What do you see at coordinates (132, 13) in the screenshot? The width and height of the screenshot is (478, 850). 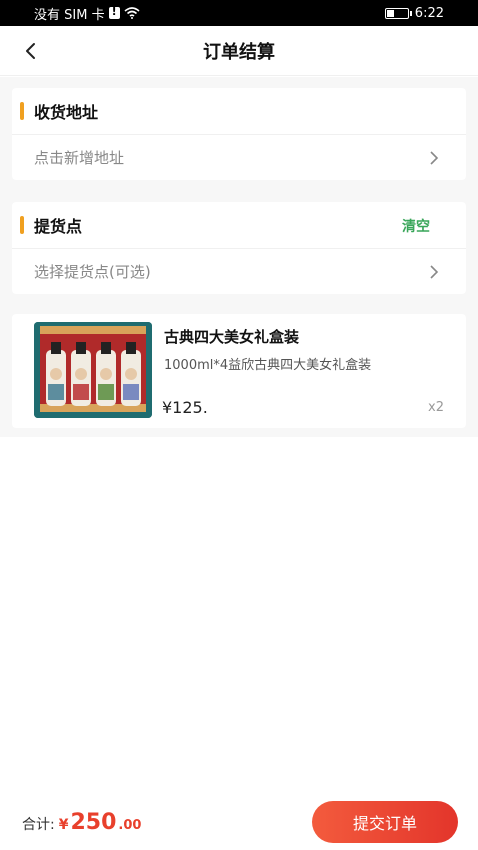 I see `wifi-icon` at bounding box center [132, 13].